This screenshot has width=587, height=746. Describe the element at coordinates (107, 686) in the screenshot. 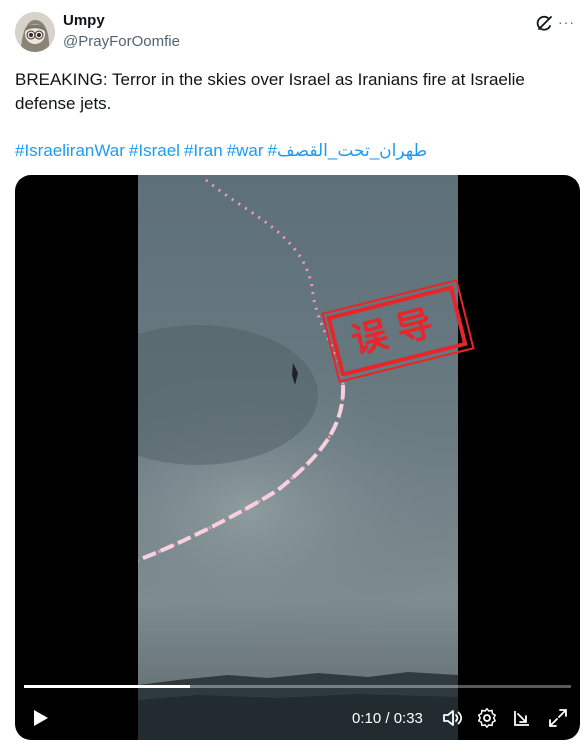

I see `video-progress-fill` at that location.